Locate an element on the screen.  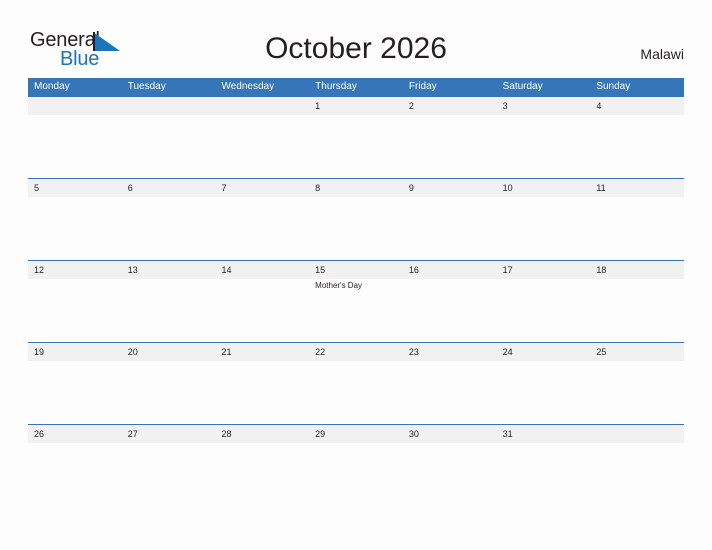
day-number: 20 is located at coordinates (132, 352).